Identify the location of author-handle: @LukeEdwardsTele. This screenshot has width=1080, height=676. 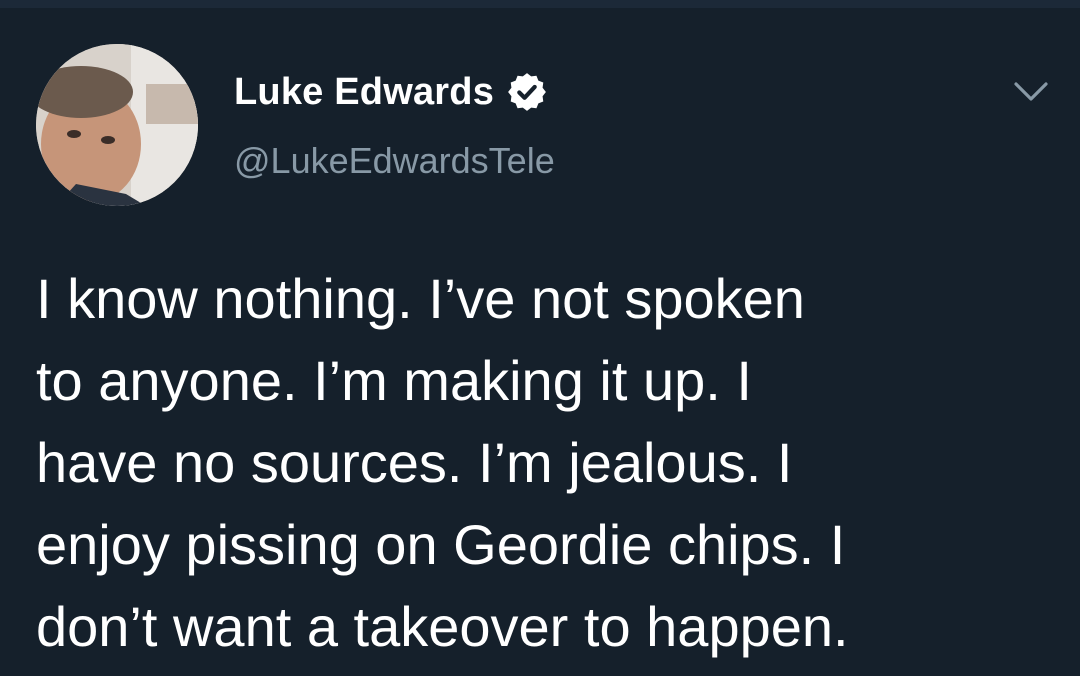
(394, 161).